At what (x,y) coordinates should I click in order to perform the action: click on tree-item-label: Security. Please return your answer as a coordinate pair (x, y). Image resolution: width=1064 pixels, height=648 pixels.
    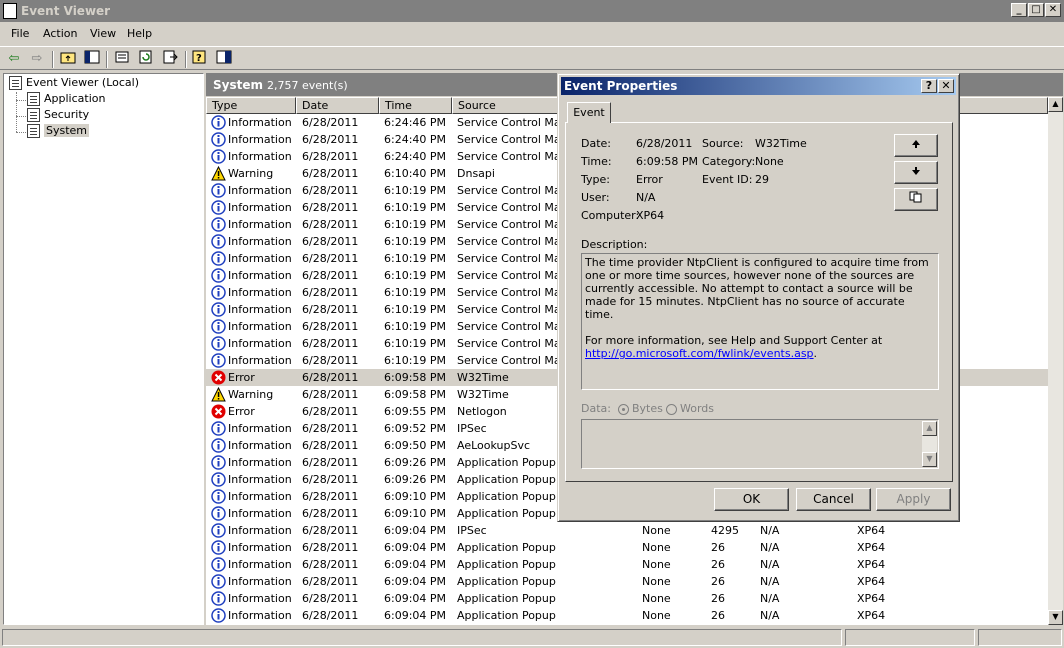
    Looking at the image, I should click on (67, 114).